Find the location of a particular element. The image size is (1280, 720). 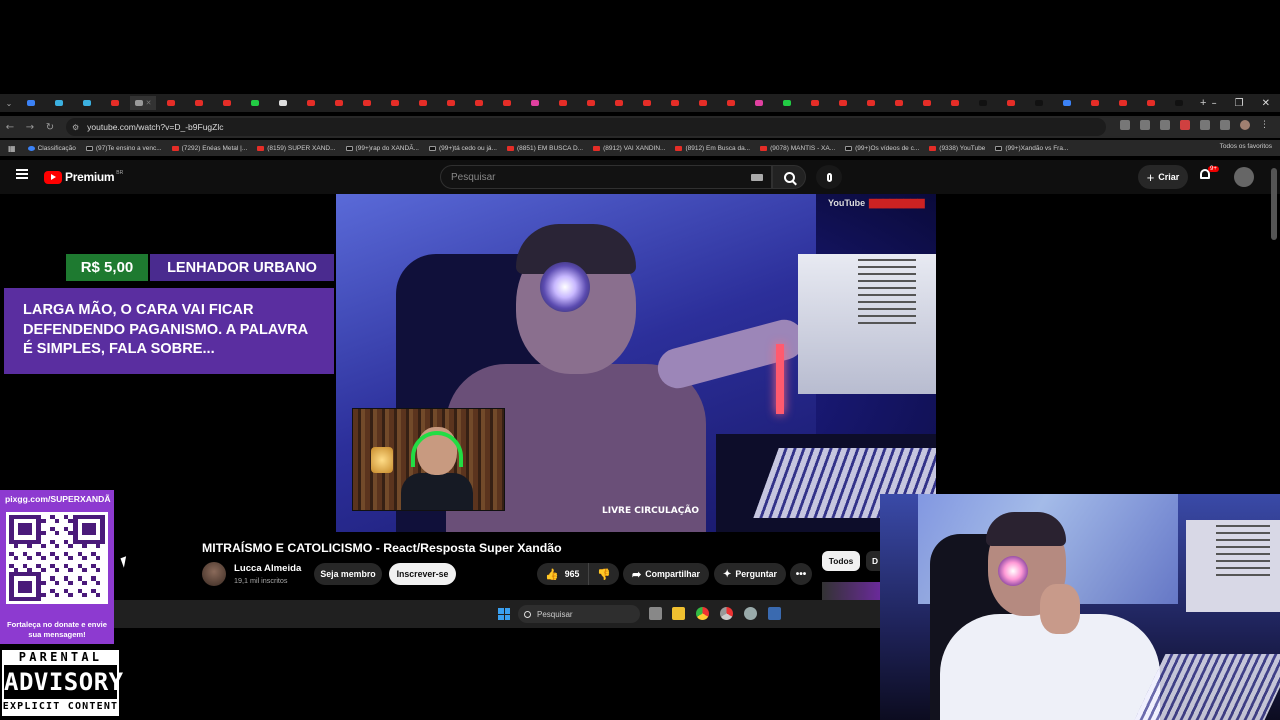

recommended-thumbnail is located at coordinates (851, 591).